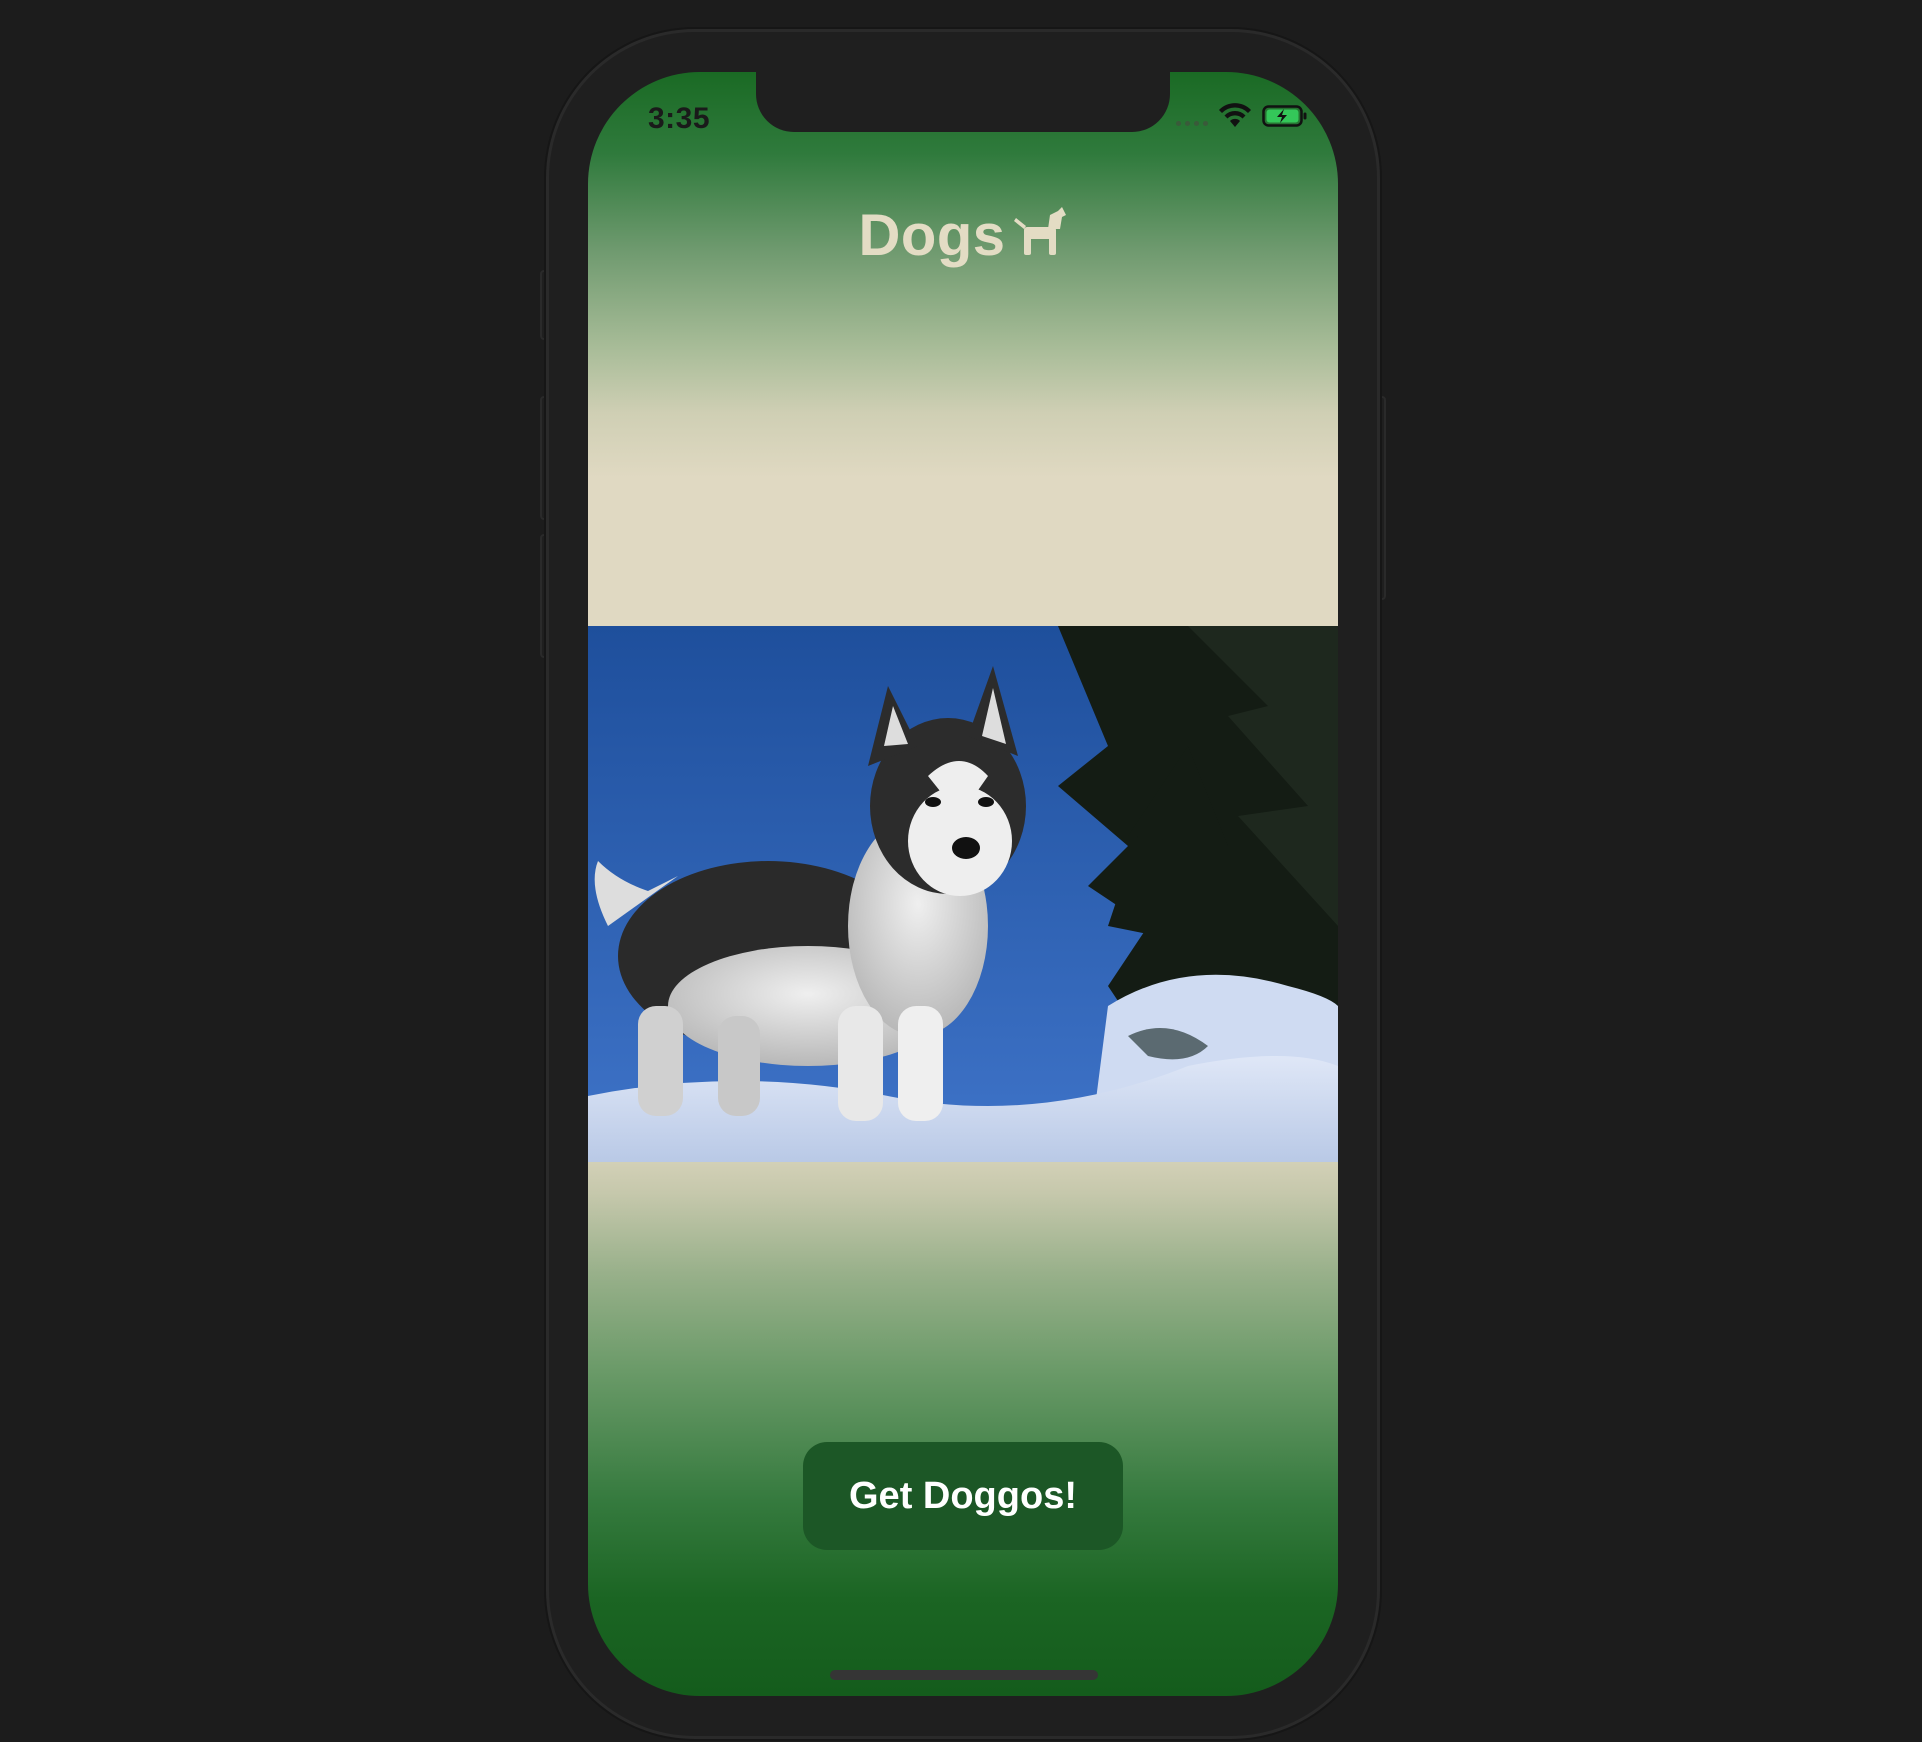 The image size is (1922, 1742). I want to click on wifi-icon, so click(1235, 118).